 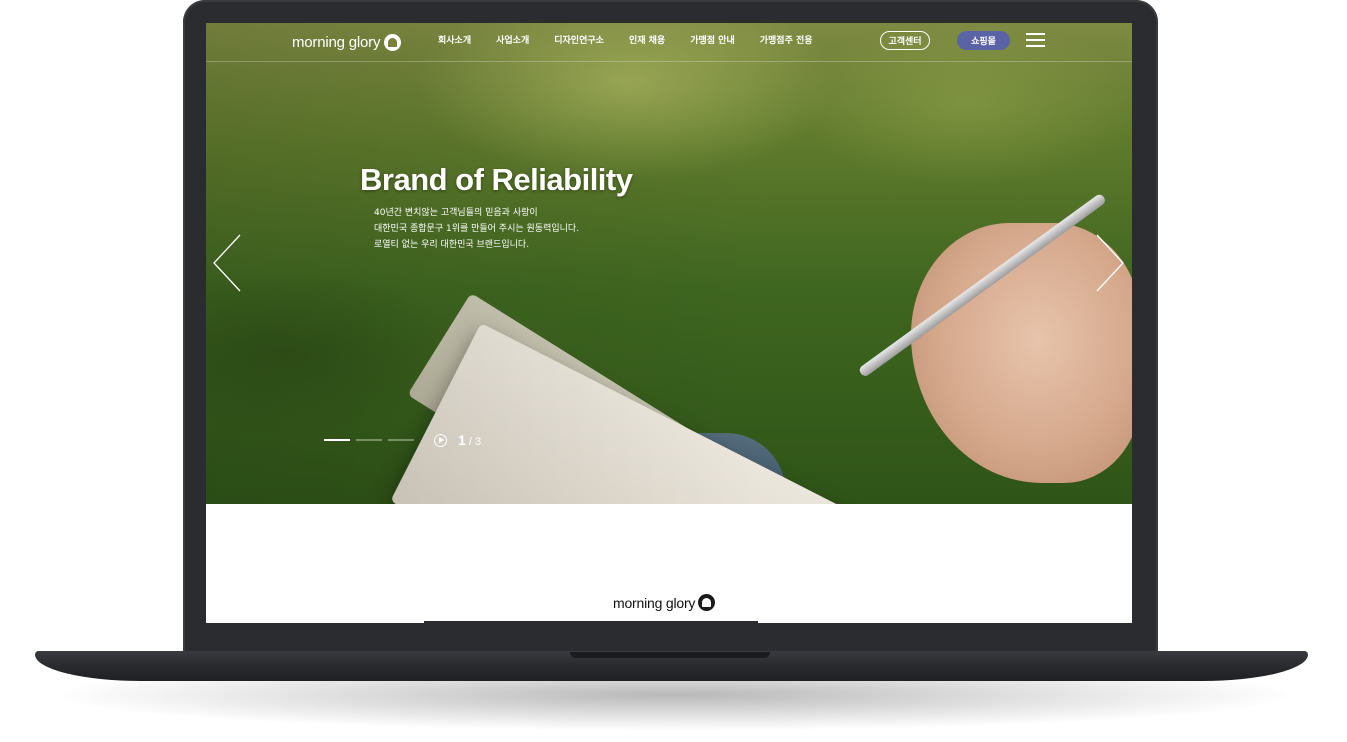 What do you see at coordinates (647, 41) in the screenshot?
I see `nav-item-recruit: 인재 채용` at bounding box center [647, 41].